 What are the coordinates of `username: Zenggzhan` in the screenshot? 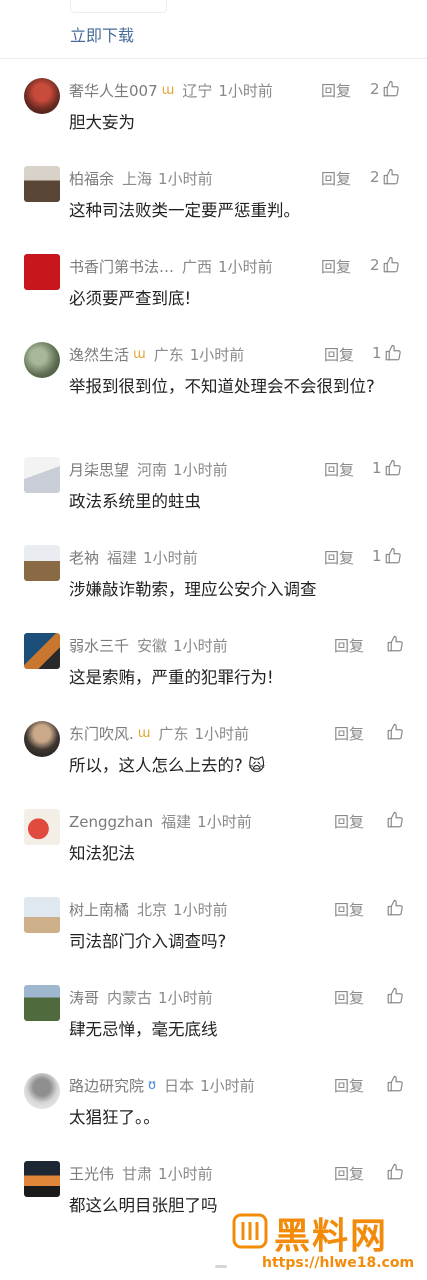 It's located at (111, 822).